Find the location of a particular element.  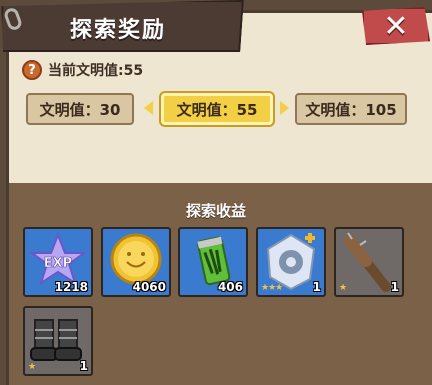

tier-selector: 文明值：30 文明值：55 文明值：105 is located at coordinates (216, 113).